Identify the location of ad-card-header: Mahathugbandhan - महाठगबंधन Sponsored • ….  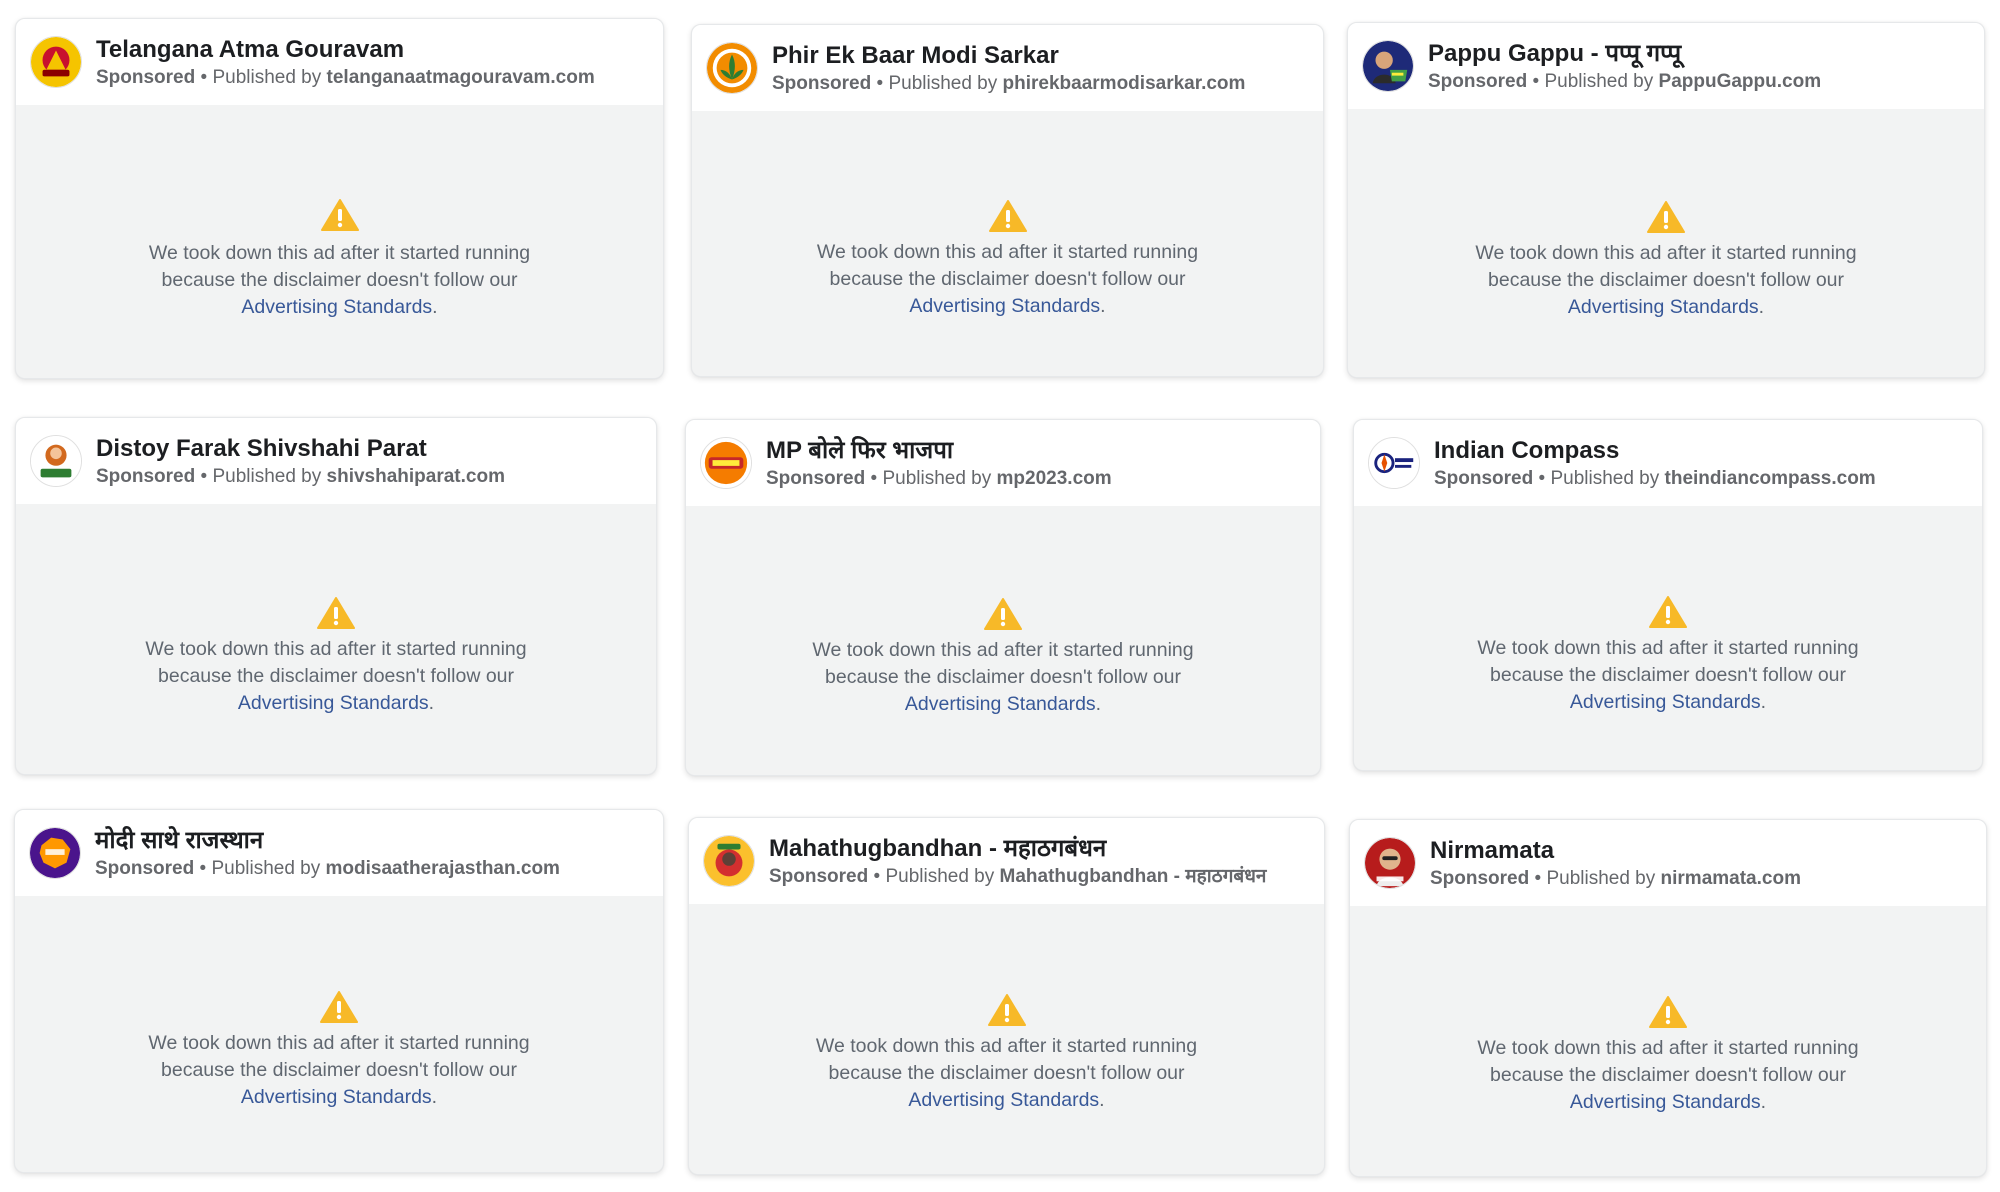
(1006, 861).